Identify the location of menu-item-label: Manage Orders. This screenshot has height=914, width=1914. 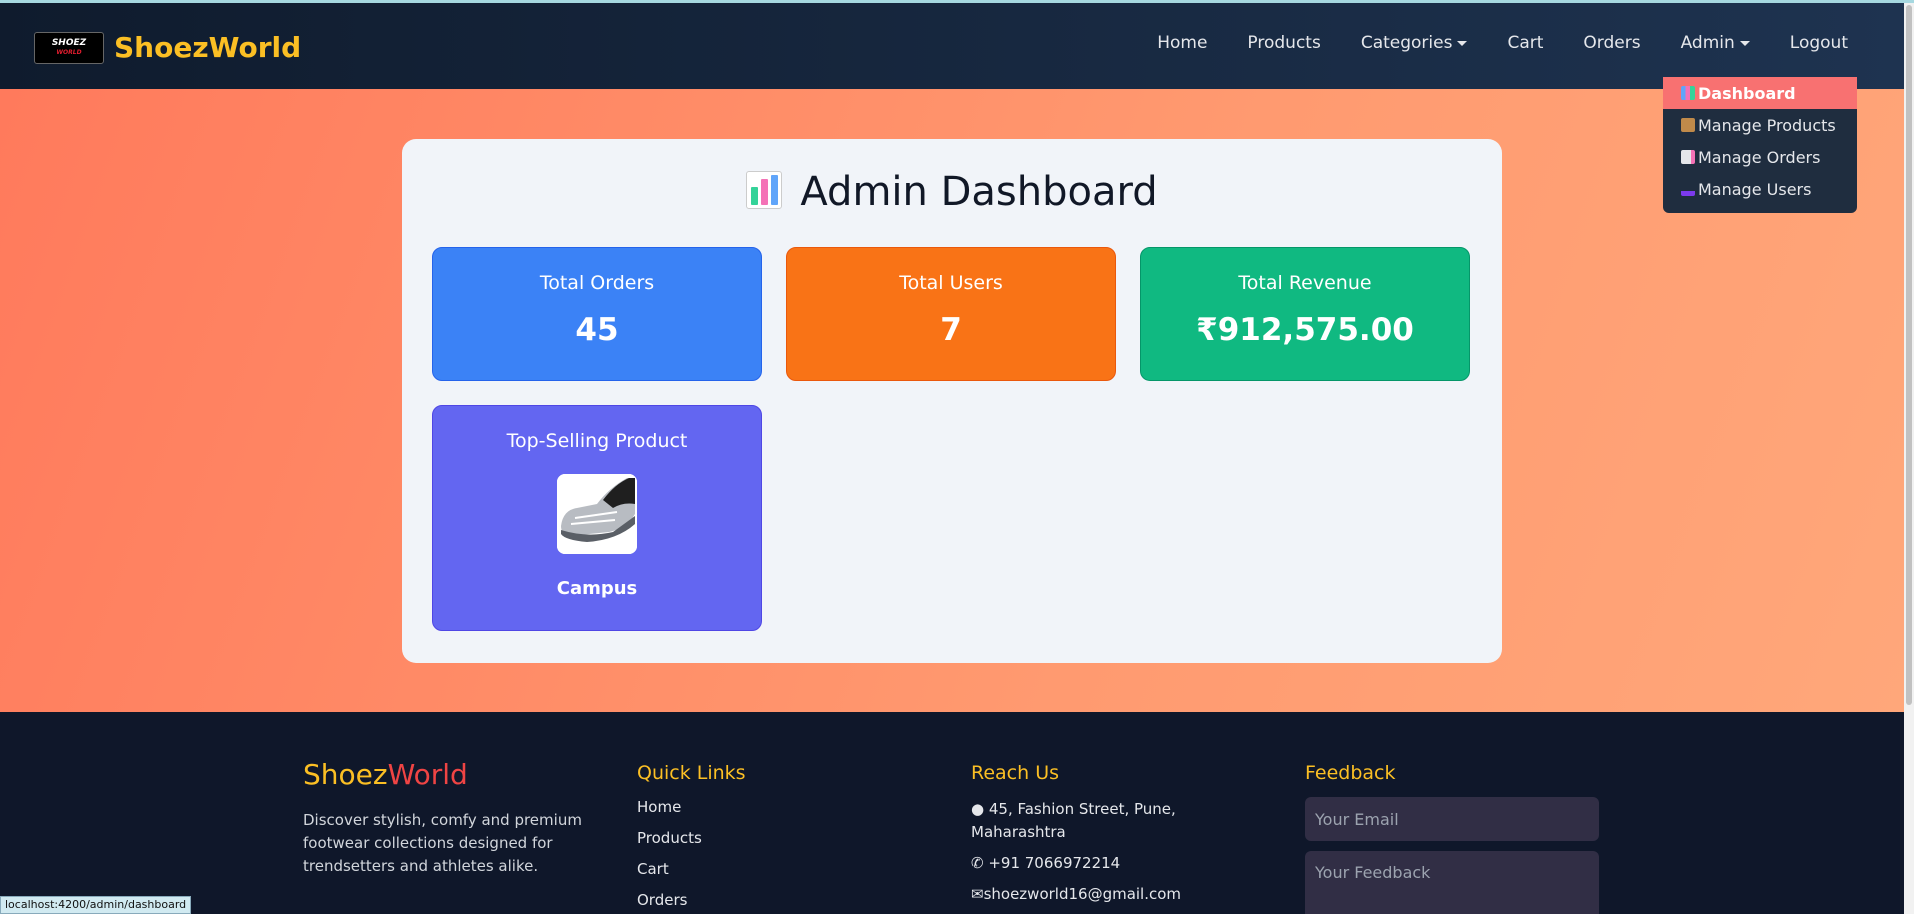
(1759, 157).